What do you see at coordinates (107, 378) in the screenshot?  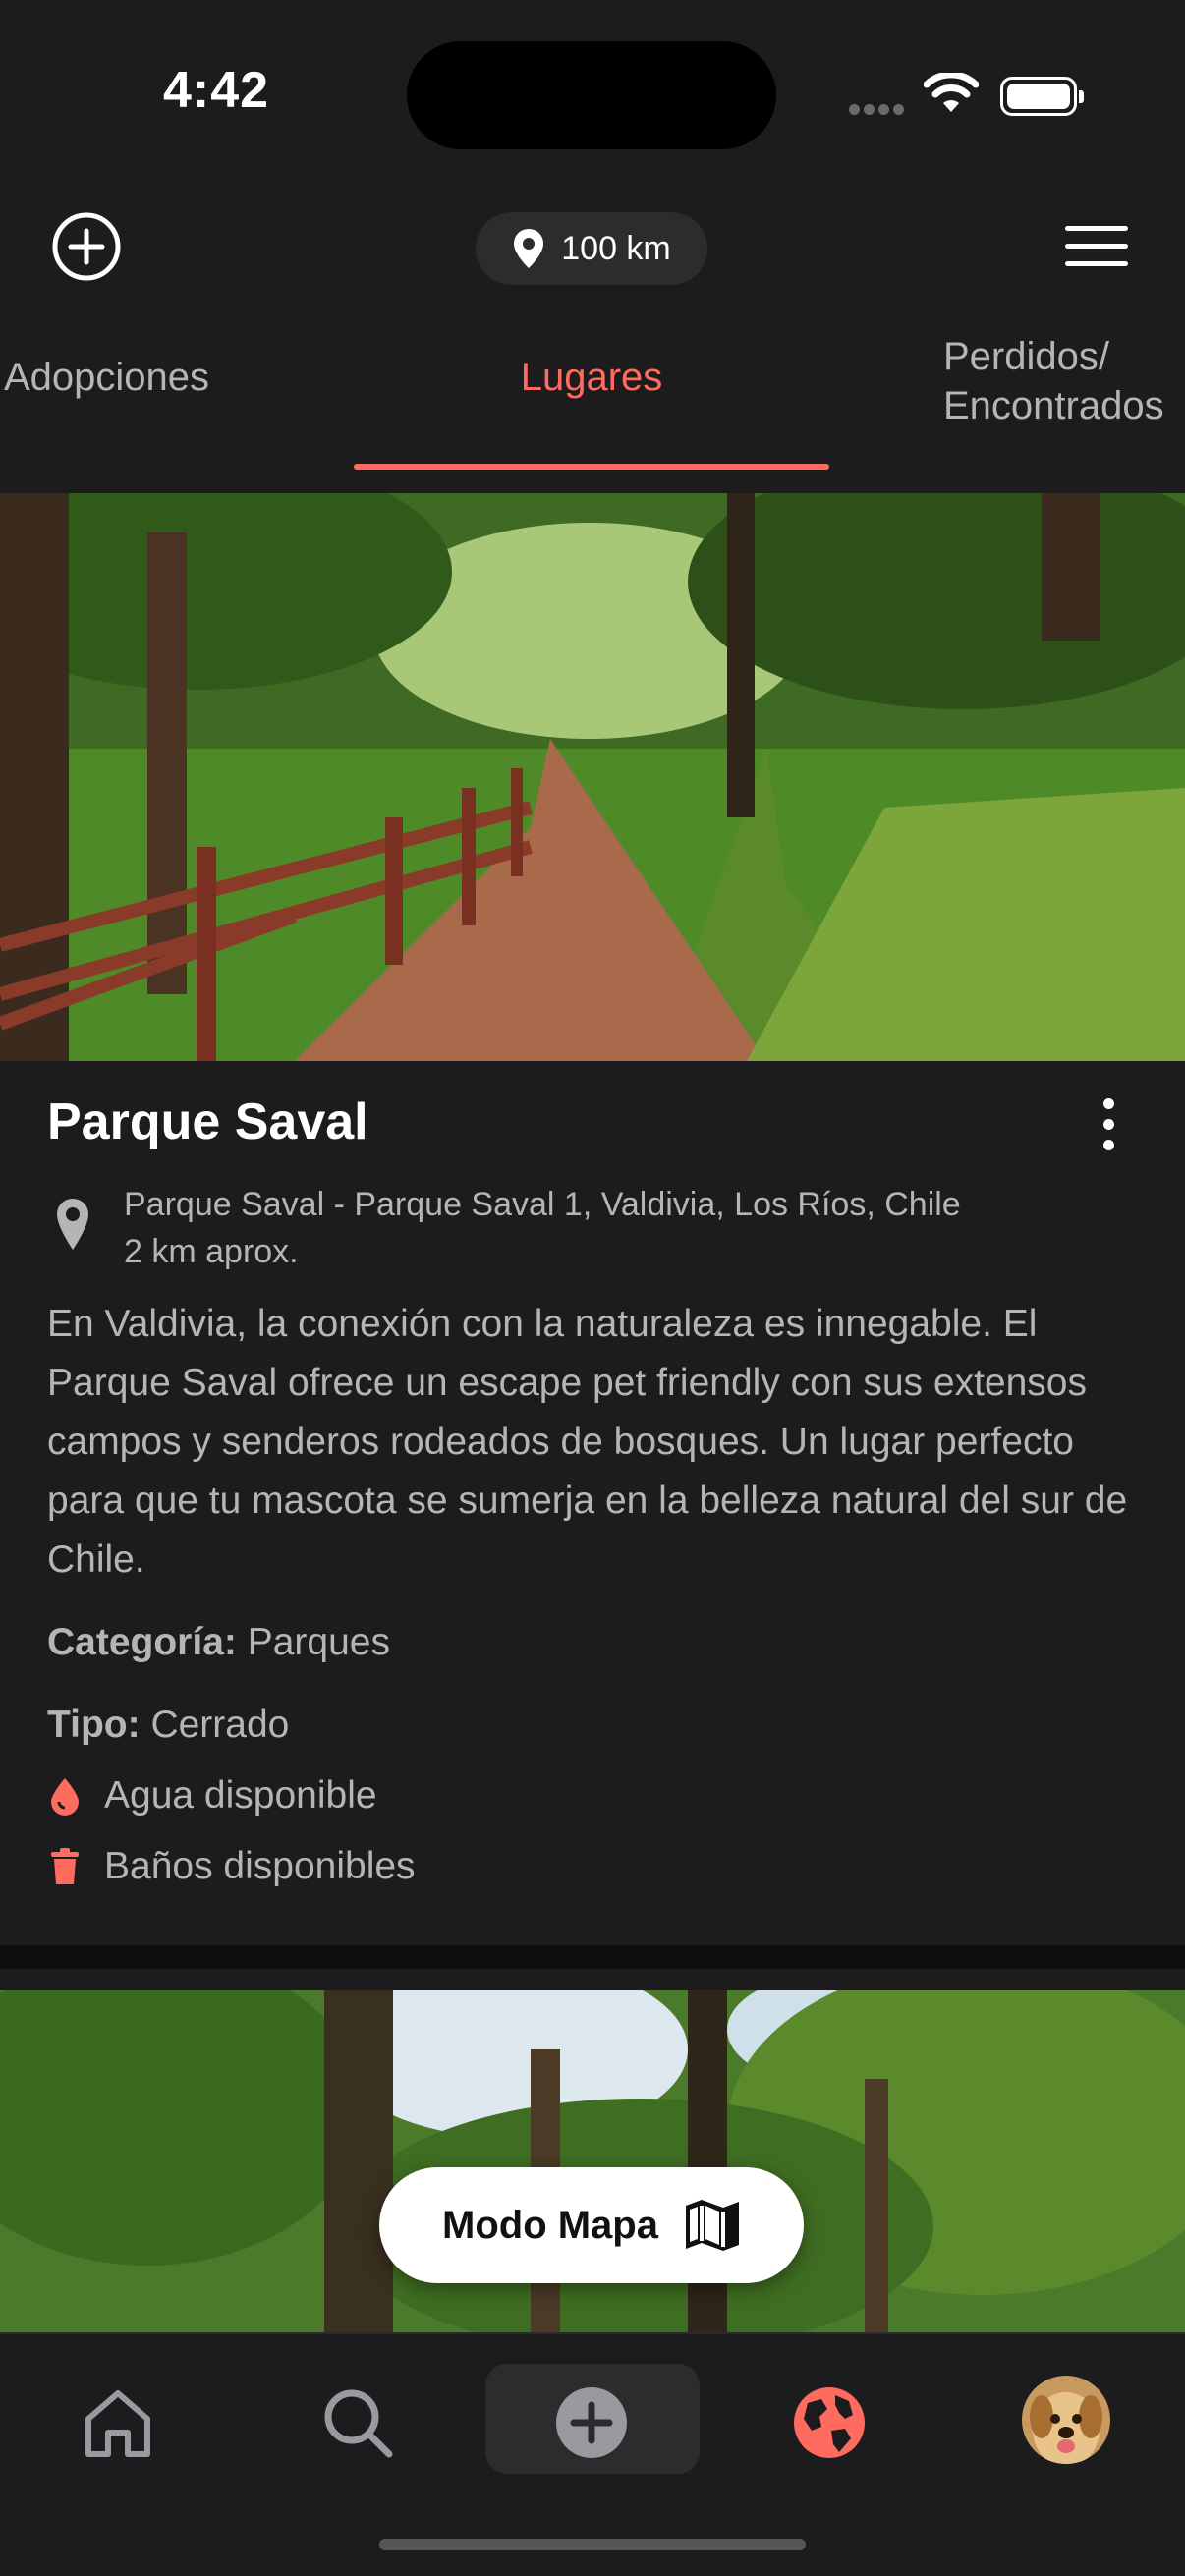 I see `tab-adopciones: Adopciones` at bounding box center [107, 378].